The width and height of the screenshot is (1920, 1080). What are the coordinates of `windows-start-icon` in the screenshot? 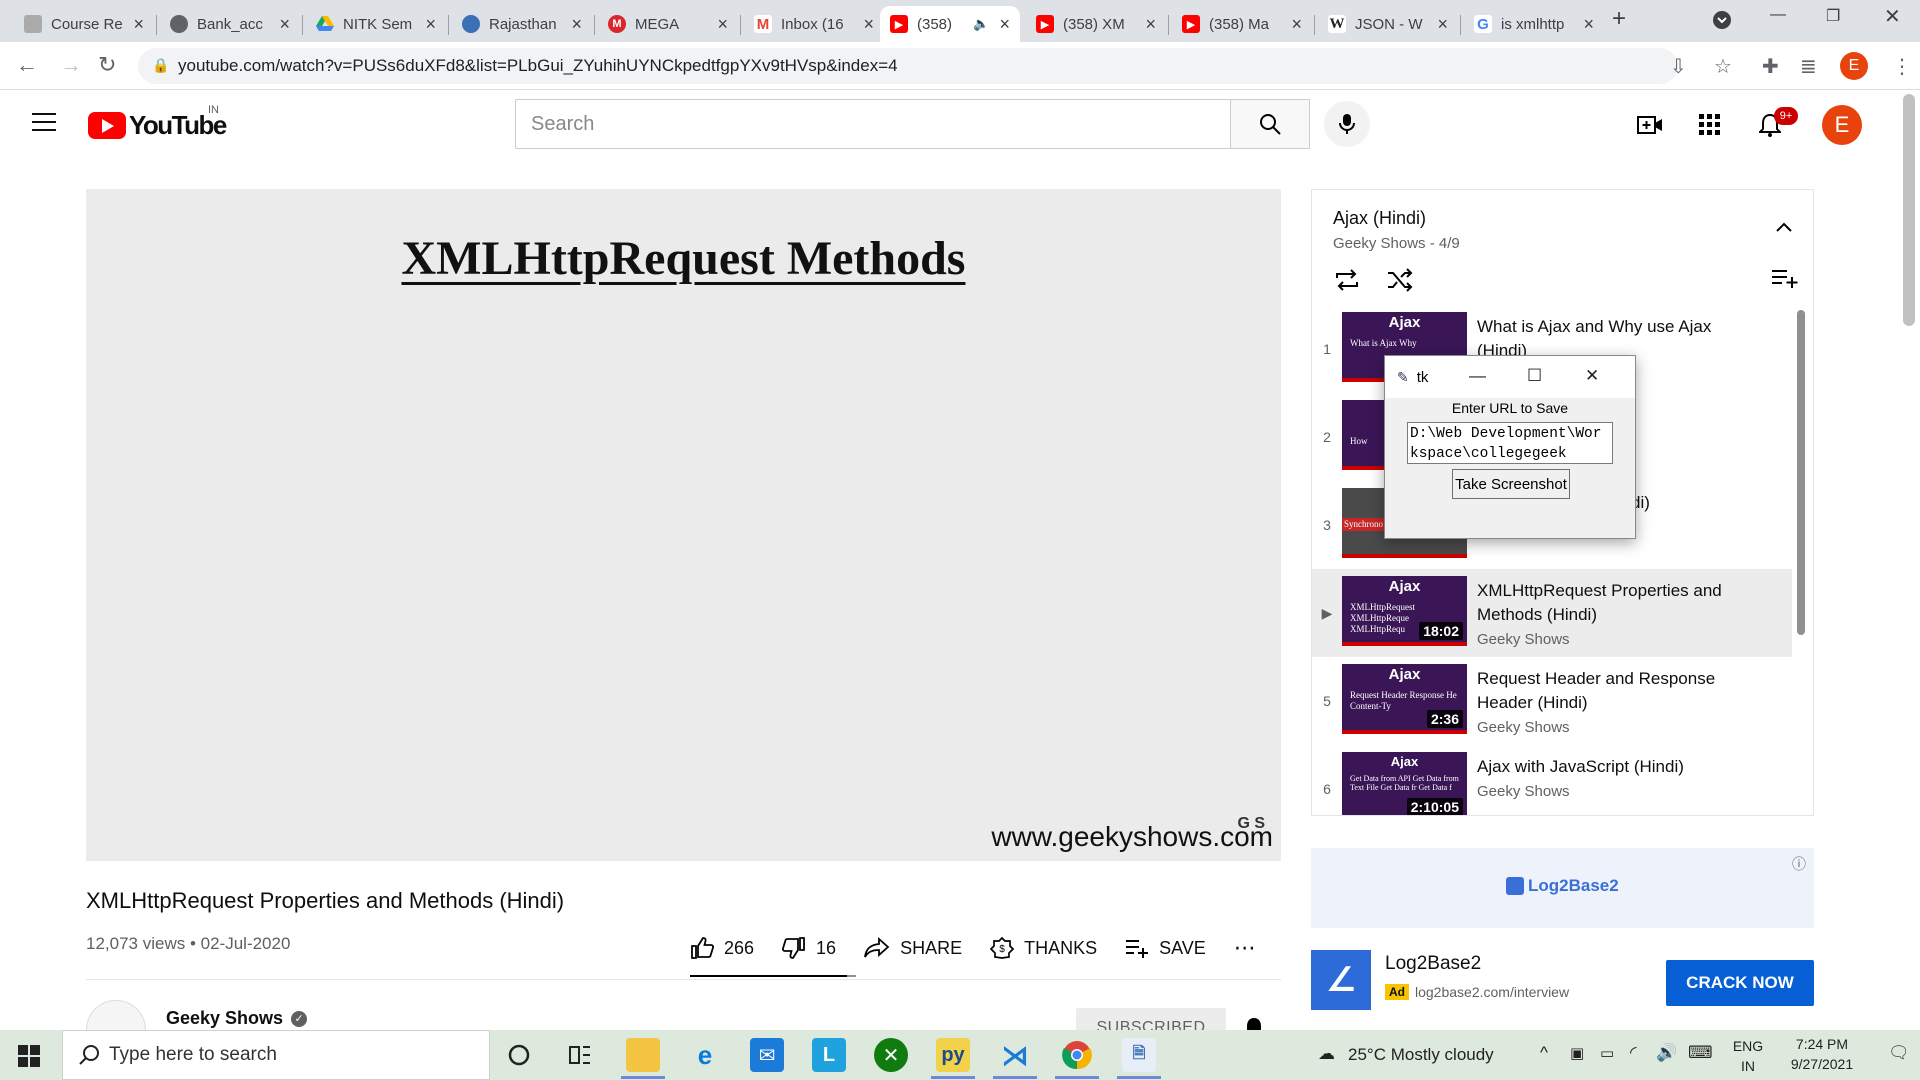 It's located at (29, 1056).